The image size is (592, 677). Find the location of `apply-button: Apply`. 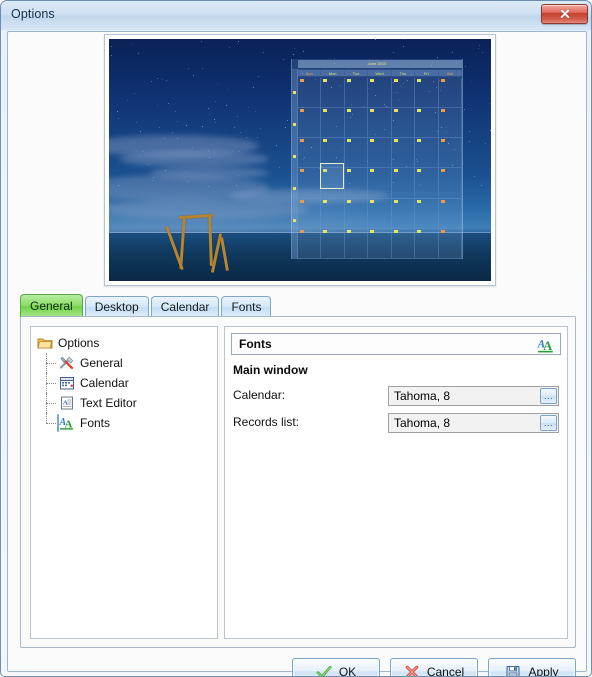

apply-button: Apply is located at coordinates (532, 667).